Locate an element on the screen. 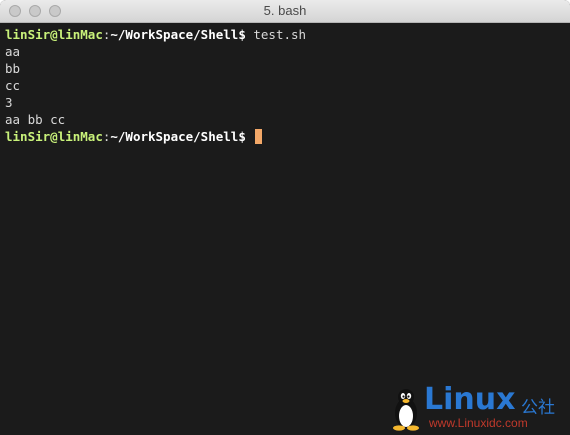  output-line: 3 is located at coordinates (9, 102).